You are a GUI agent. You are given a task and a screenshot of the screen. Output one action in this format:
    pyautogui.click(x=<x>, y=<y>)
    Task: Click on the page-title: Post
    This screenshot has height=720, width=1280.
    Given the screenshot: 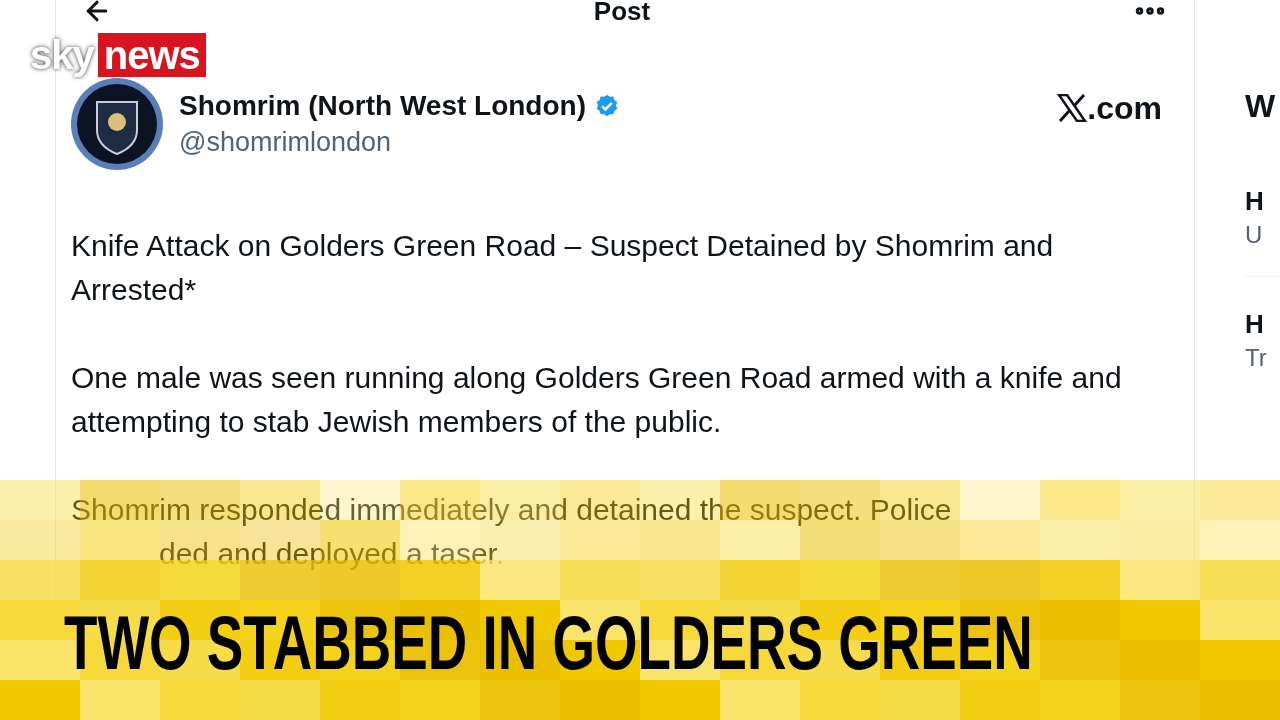 What is the action you would take?
    pyautogui.click(x=622, y=14)
    